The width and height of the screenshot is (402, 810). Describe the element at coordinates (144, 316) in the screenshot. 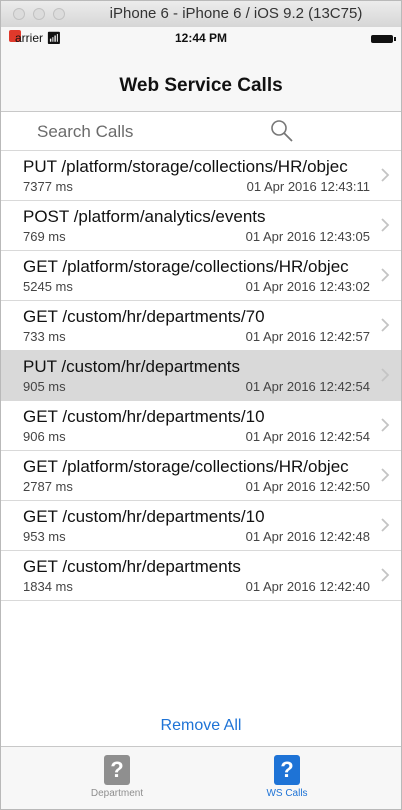

I see `call-title: GET /custom/hr/departments/70` at that location.